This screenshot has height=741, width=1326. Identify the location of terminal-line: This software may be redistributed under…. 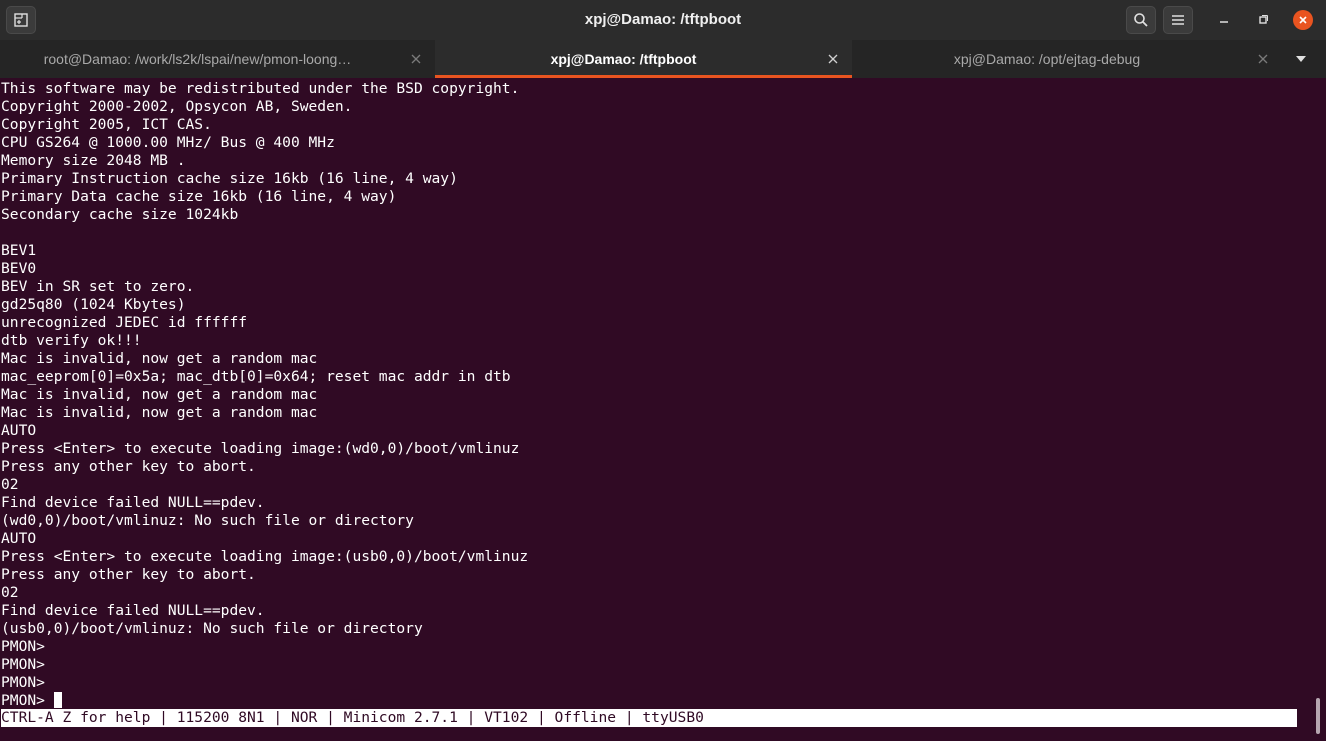
(260, 88).